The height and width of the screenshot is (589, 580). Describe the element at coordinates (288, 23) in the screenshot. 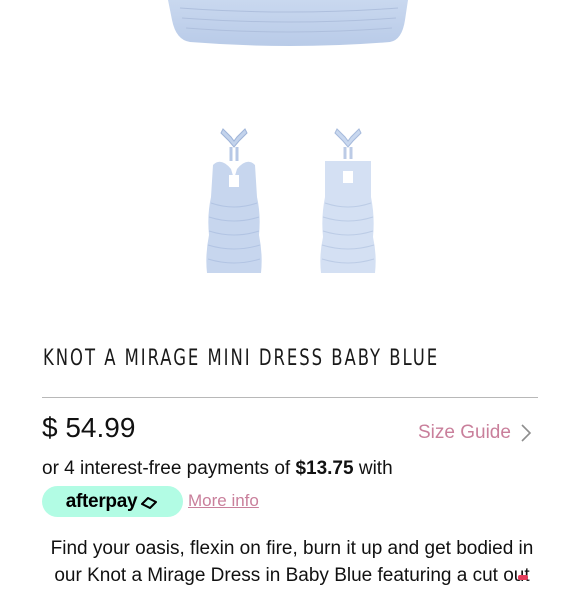

I see `dress-main-image` at that location.